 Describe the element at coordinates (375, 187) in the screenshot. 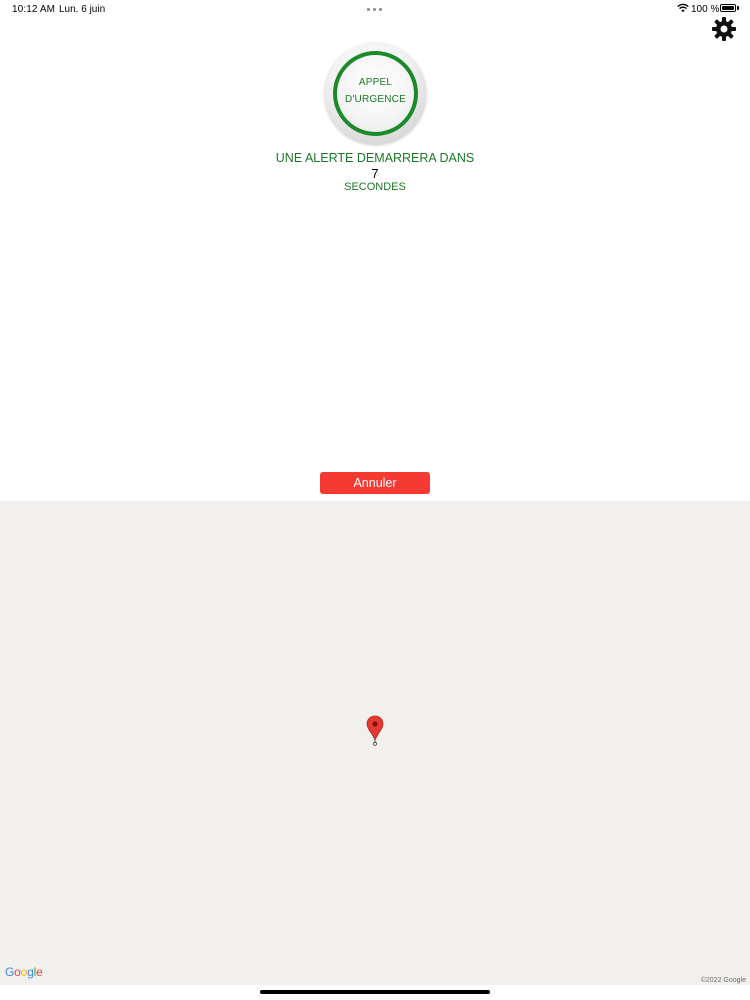

I see `alert-unit: SECONDES` at that location.